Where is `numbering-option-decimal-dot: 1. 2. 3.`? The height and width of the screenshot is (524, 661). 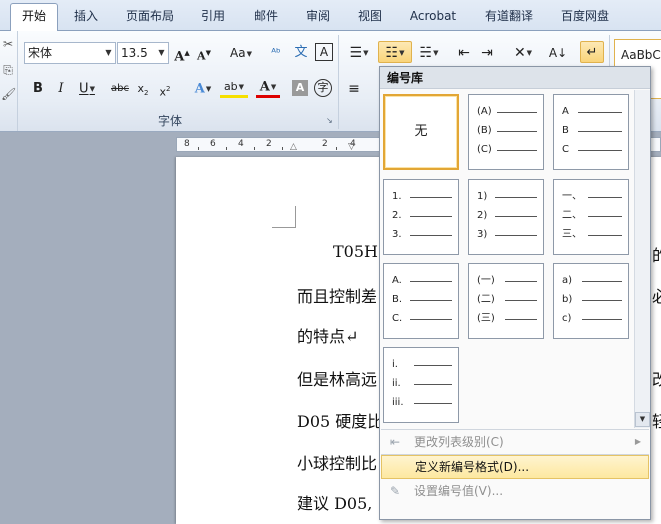
numbering-option-decimal-dot: 1. 2. 3. is located at coordinates (421, 217).